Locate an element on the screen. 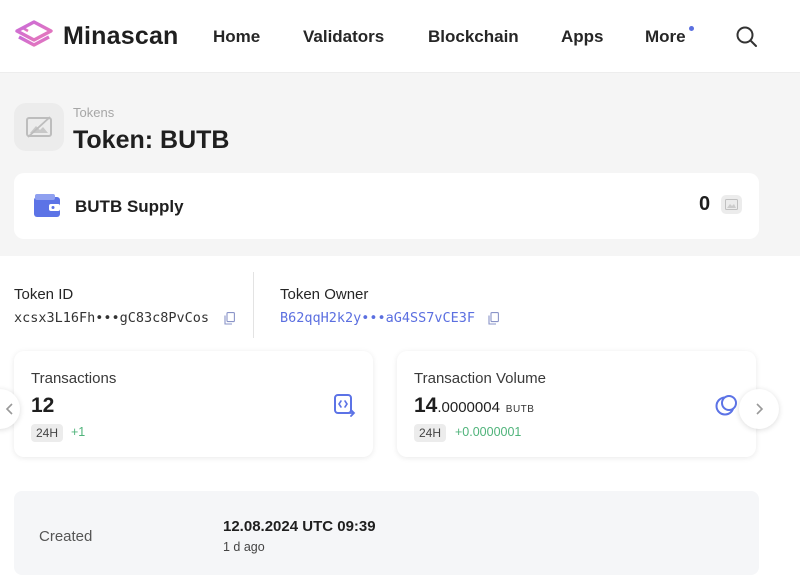 The image size is (800, 575). token-avatar is located at coordinates (39, 127).